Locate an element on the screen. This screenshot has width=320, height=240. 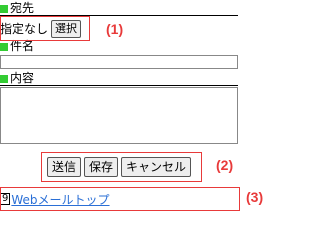
subject-header: 件名 is located at coordinates (119, 46).